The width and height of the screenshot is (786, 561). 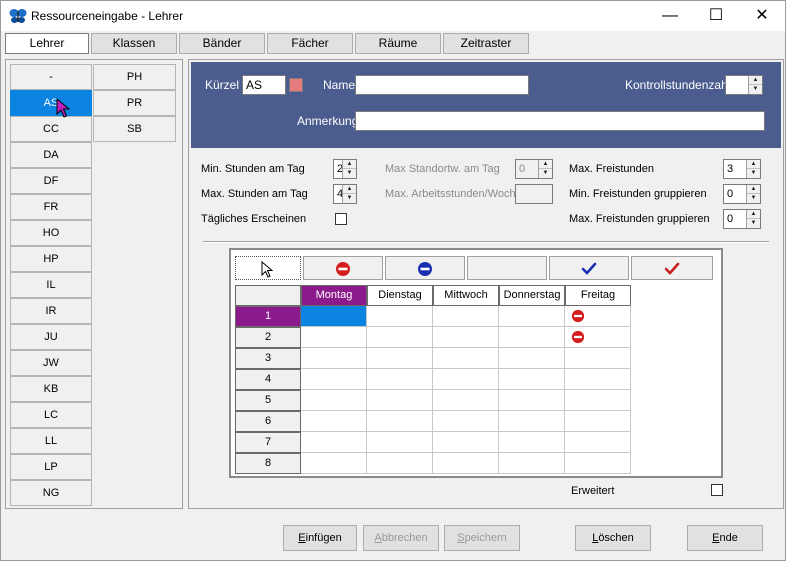 I want to click on tool-block-blue-button, so click(x=425, y=268).